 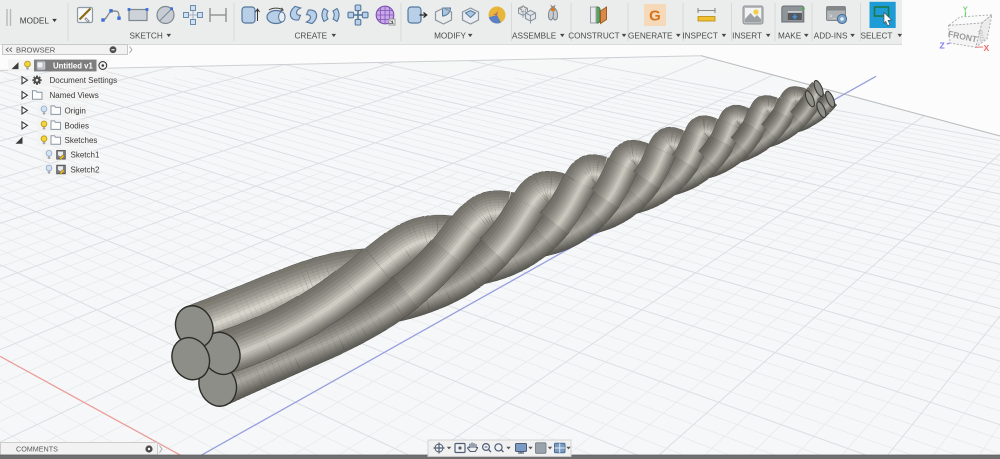 What do you see at coordinates (36, 50) in the screenshot?
I see `svg-text: BROWSER` at bounding box center [36, 50].